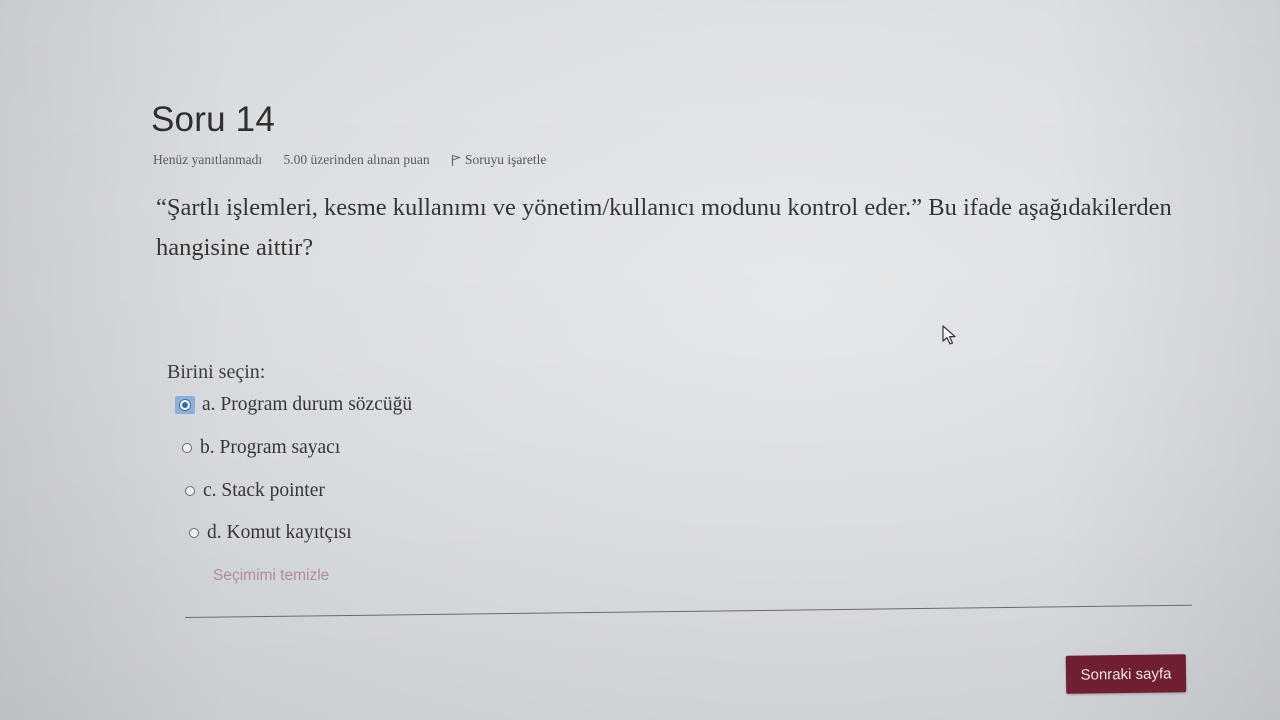 The width and height of the screenshot is (1280, 720). I want to click on answer-option-b: b. Program sayacı, so click(261, 448).